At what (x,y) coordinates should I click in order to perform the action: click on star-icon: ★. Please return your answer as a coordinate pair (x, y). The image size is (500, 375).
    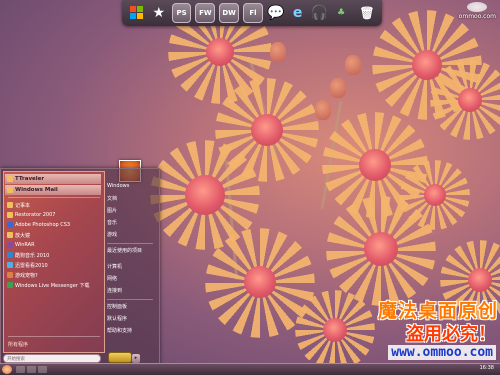
    Looking at the image, I should click on (159, 13).